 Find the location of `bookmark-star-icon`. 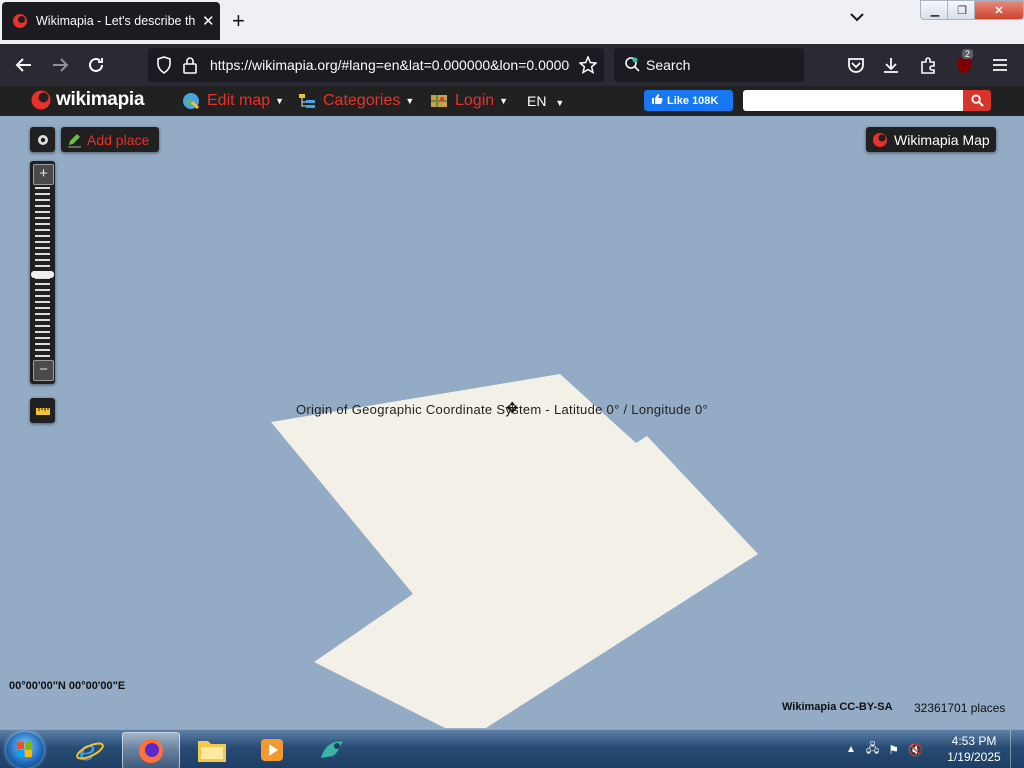

bookmark-star-icon is located at coordinates (588, 65).